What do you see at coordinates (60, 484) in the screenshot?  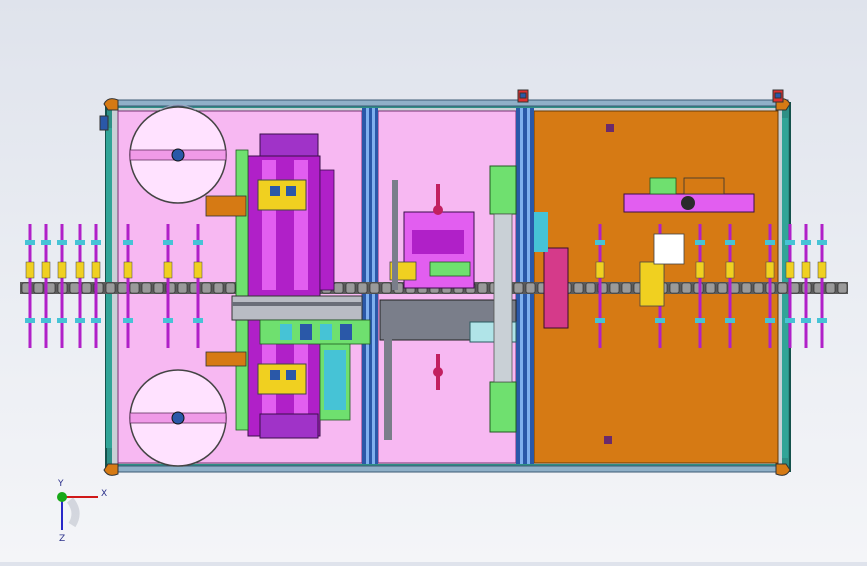 I see `y-axis-label: Y` at bounding box center [60, 484].